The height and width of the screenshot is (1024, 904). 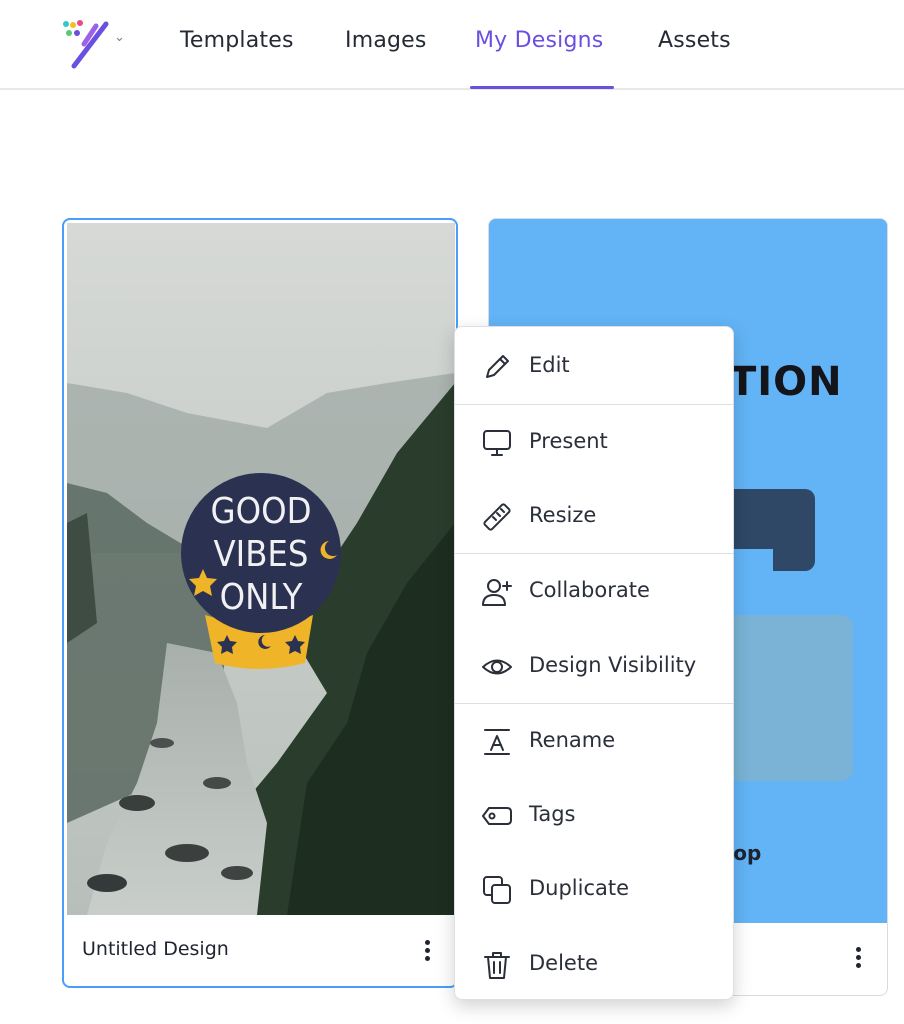 What do you see at coordinates (497, 667) in the screenshot?
I see `eye-icon` at bounding box center [497, 667].